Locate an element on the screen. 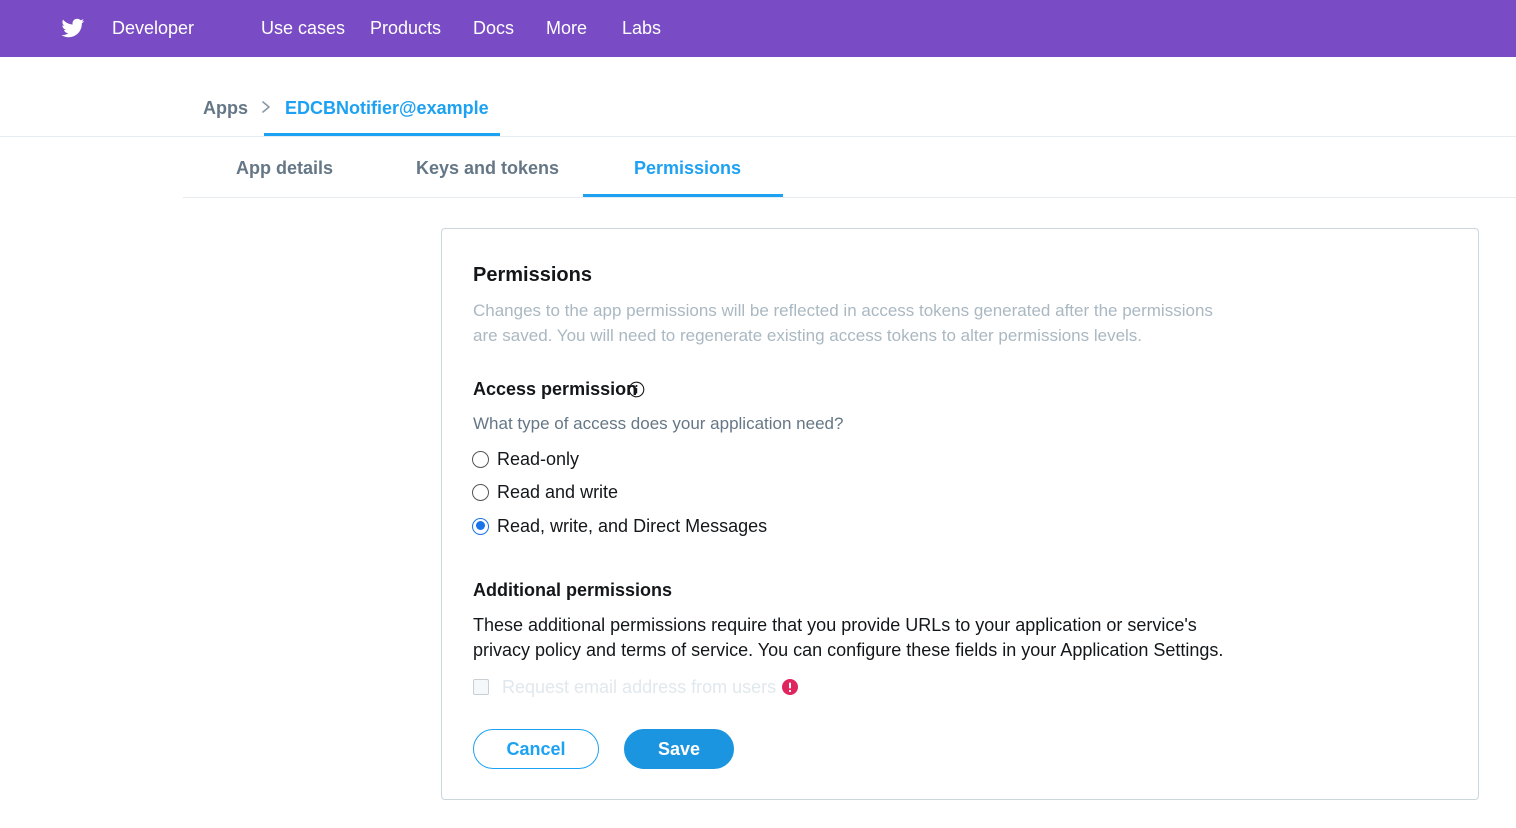  tabs-divider is located at coordinates (849, 197).